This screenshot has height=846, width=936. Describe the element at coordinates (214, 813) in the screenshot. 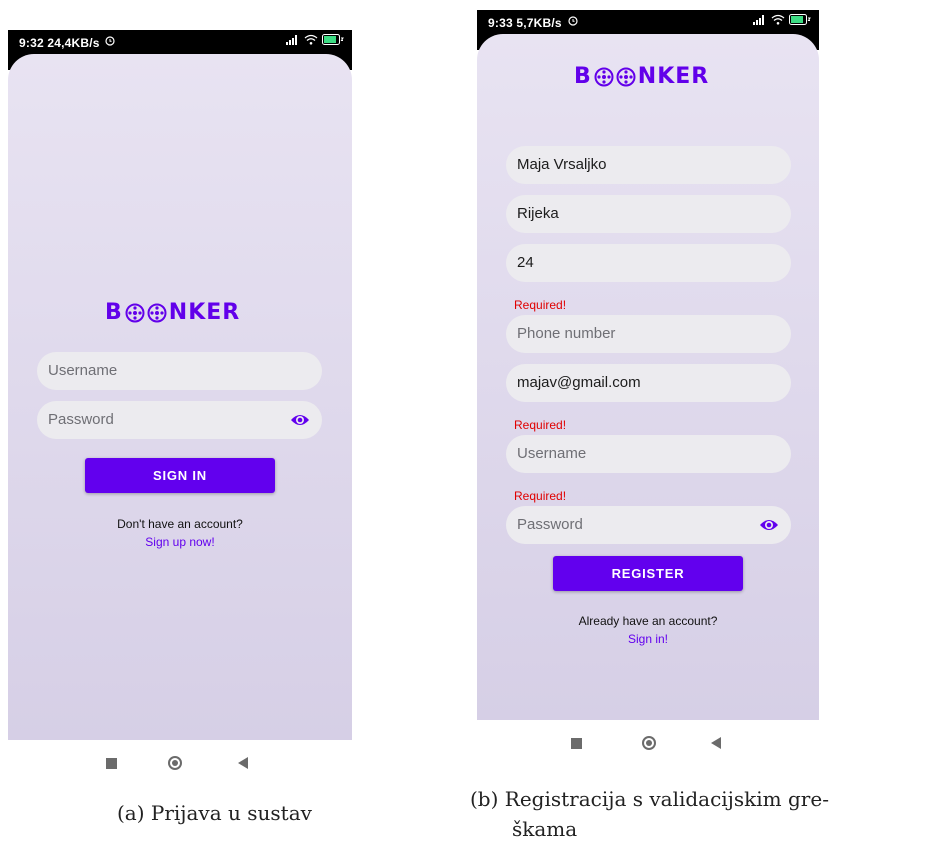

I see `caption-a: (a) Prijava u sustav` at that location.